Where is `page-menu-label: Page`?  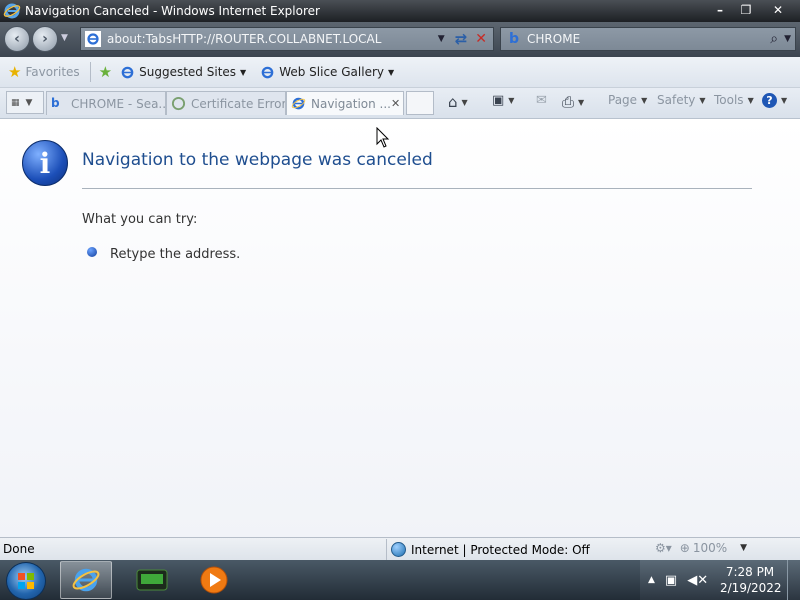 page-menu-label: Page is located at coordinates (623, 100).